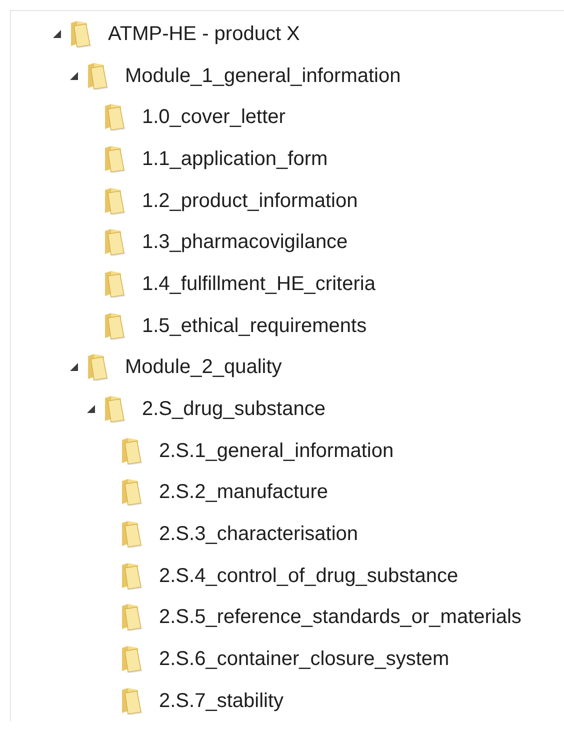 The height and width of the screenshot is (733, 564). I want to click on folder-name: Module_1_general_information, so click(263, 75).